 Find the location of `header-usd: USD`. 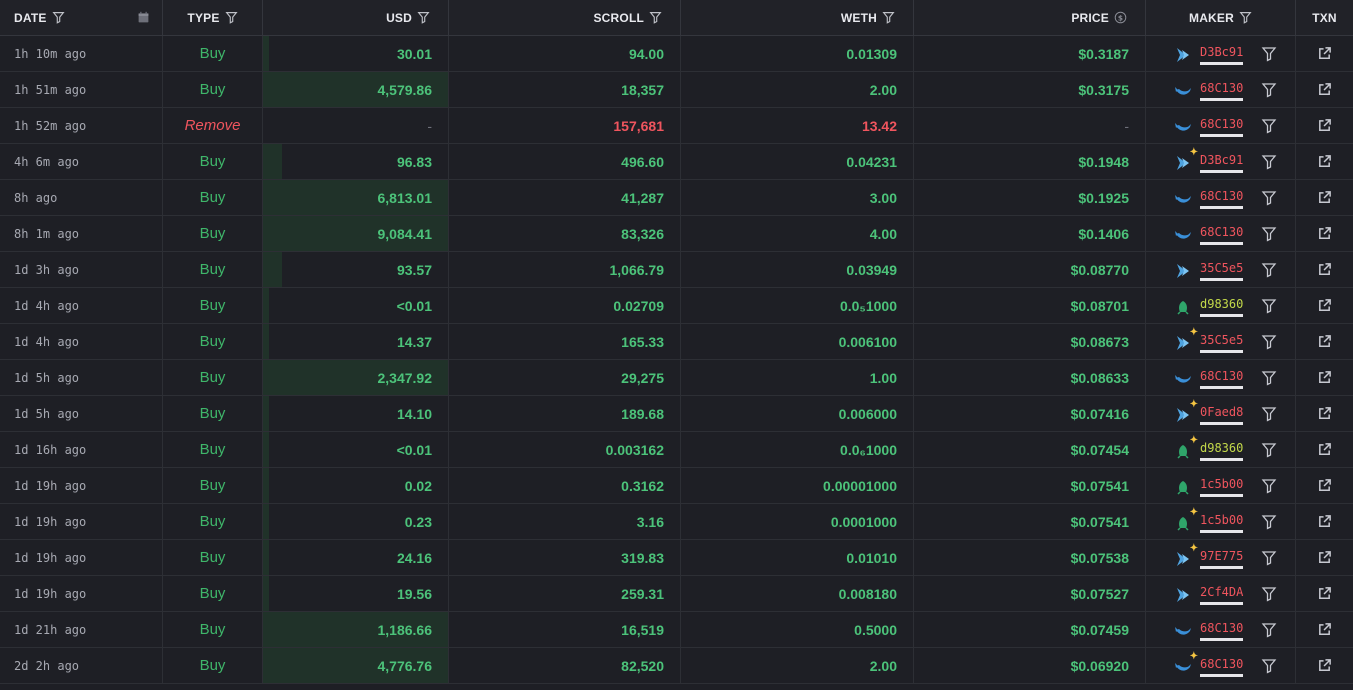

header-usd: USD is located at coordinates (356, 17).